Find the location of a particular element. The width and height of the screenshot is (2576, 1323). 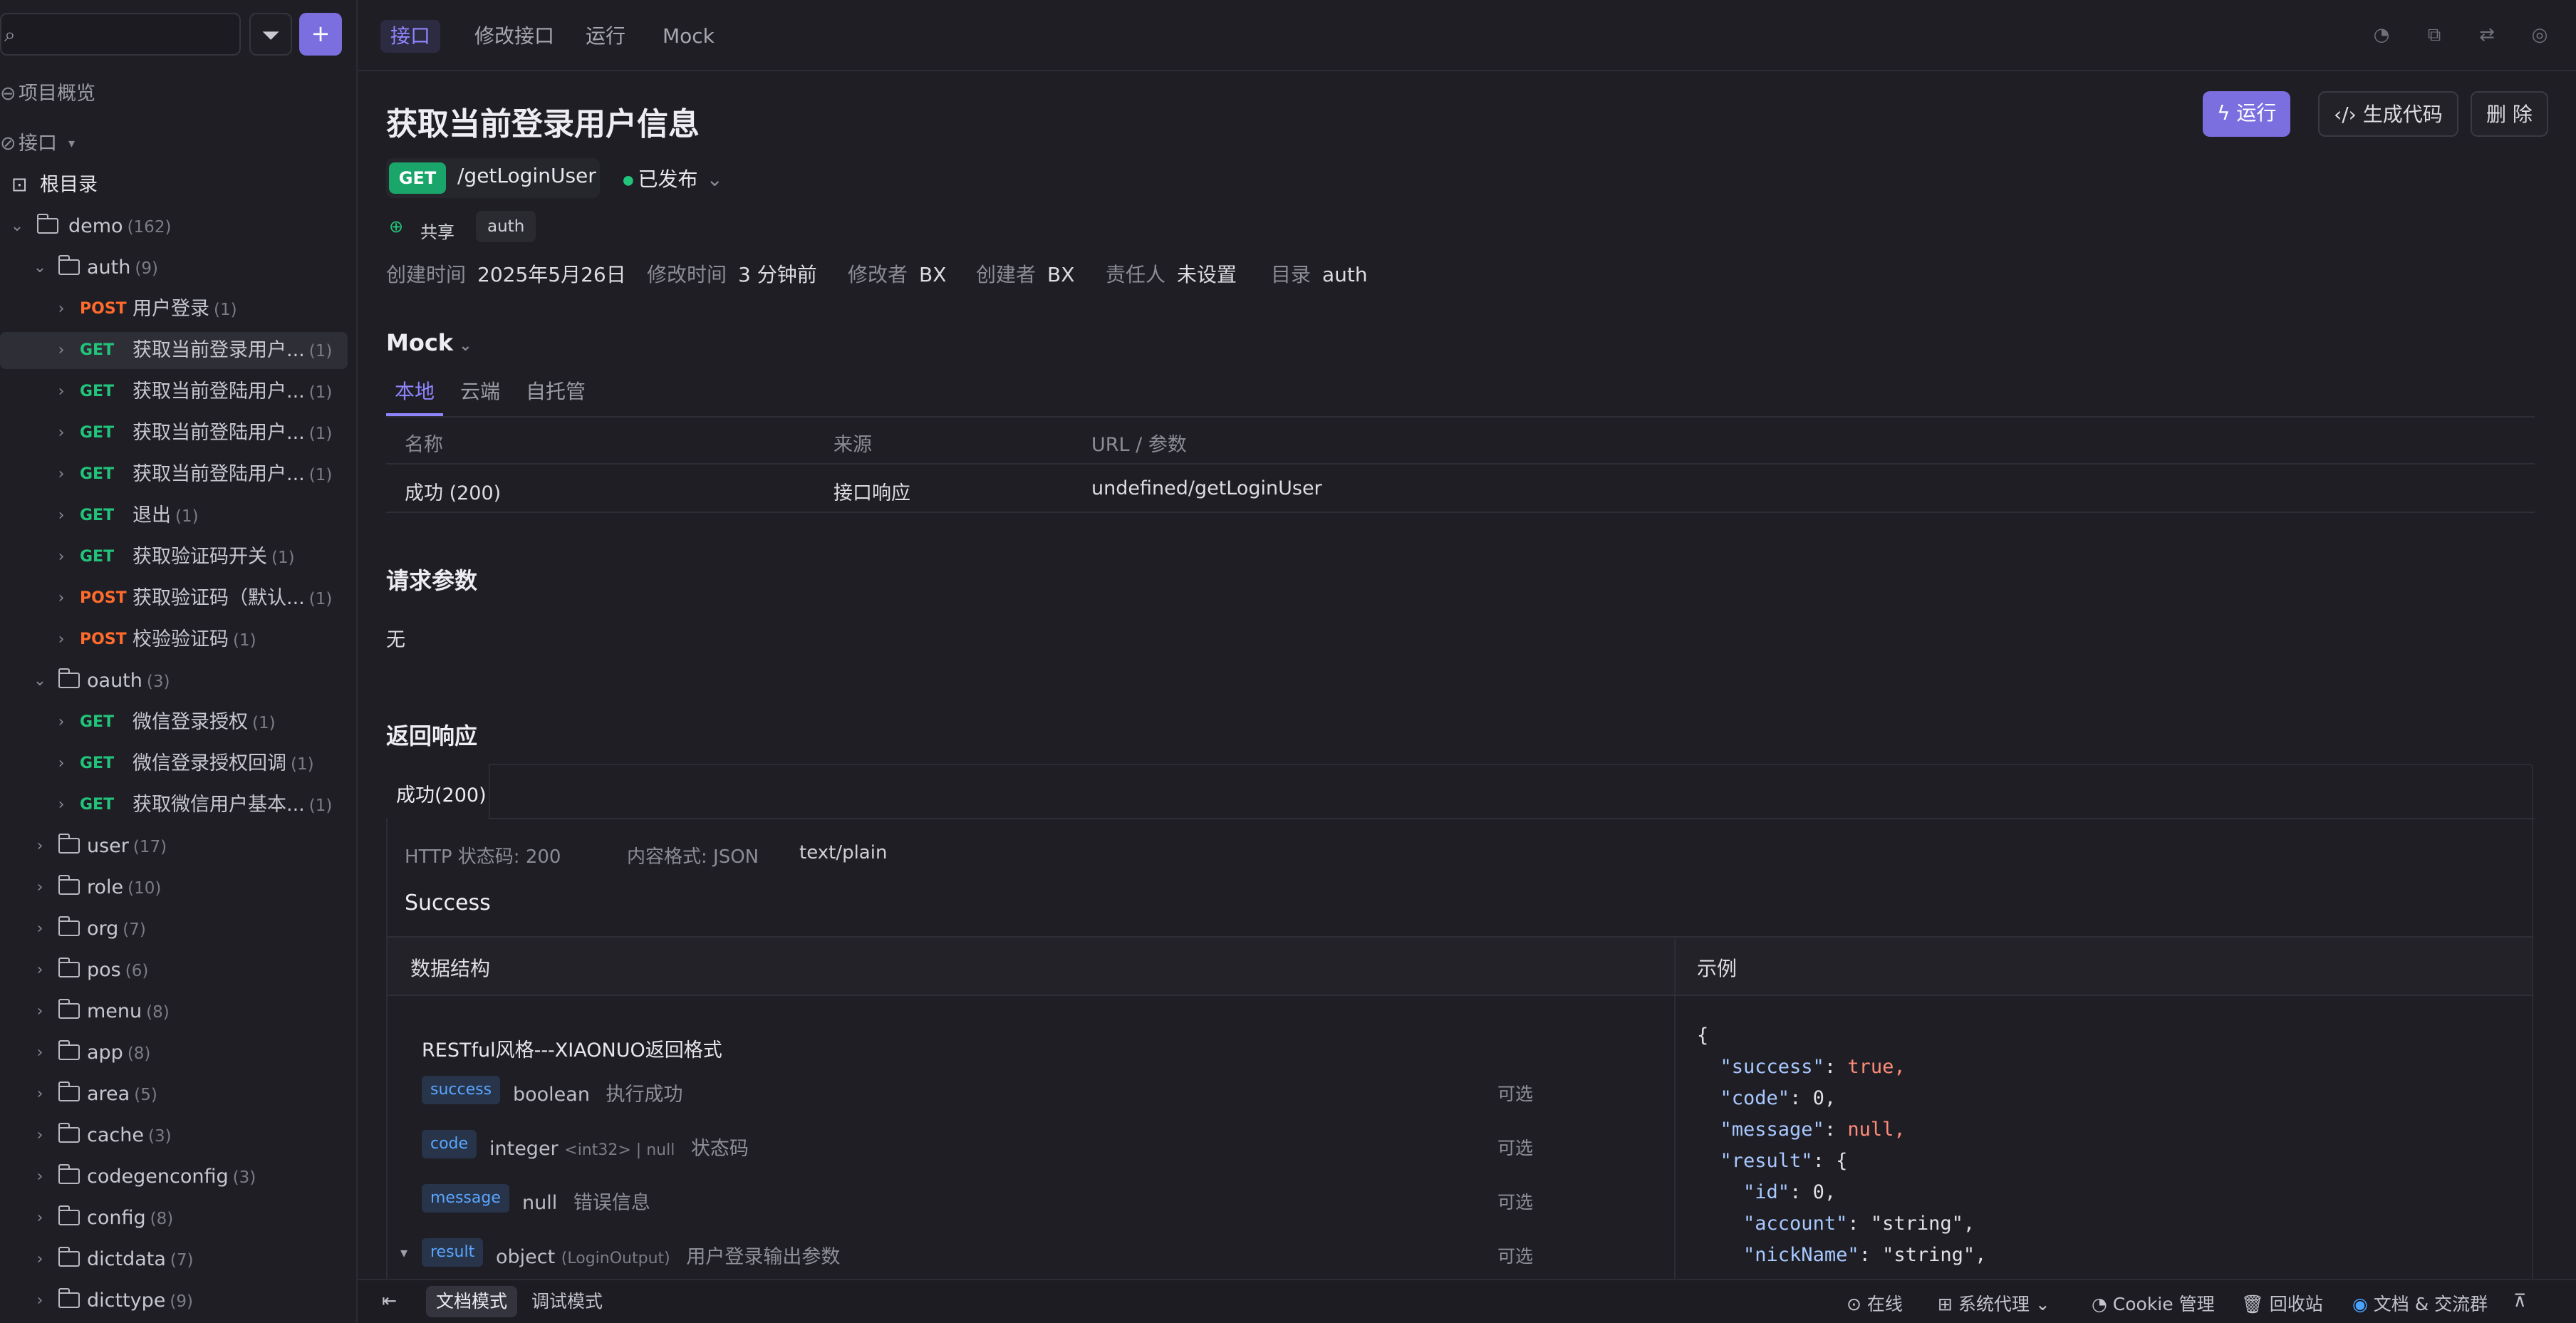

generate-code-button: ‹/› 生成代码 is located at coordinates (2388, 114).